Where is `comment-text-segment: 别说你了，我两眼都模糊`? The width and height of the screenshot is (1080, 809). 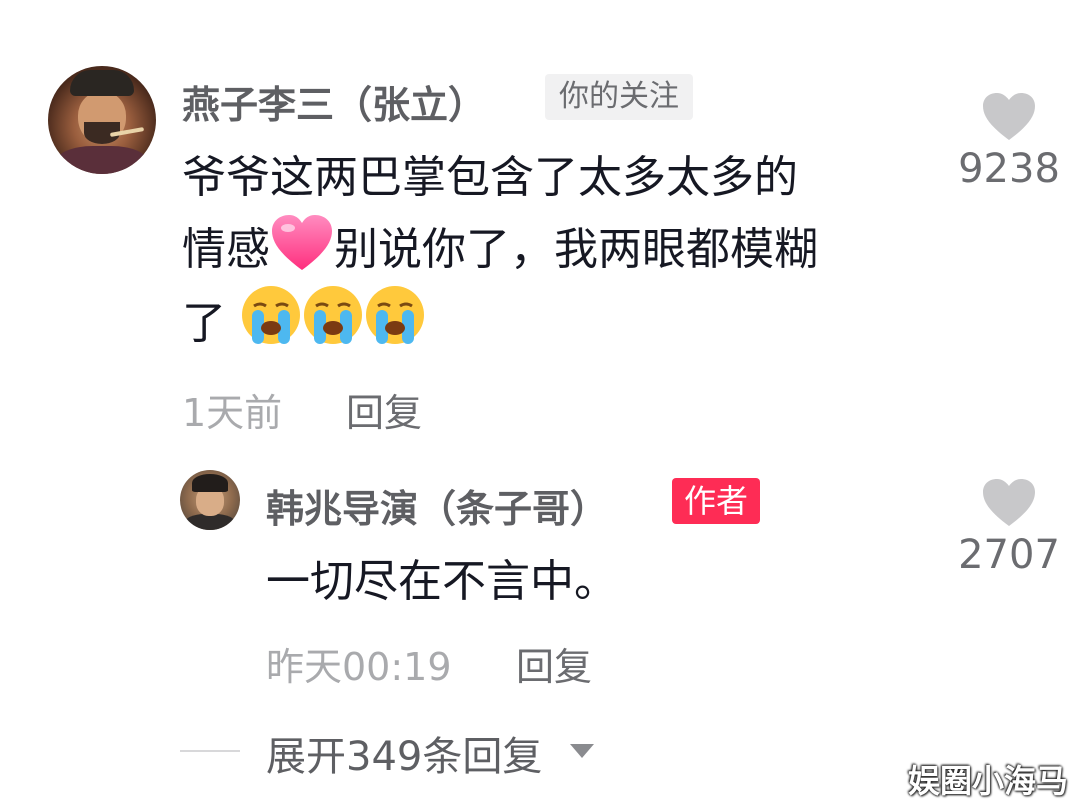 comment-text-segment: 别说你了，我两眼都模糊 is located at coordinates (576, 249).